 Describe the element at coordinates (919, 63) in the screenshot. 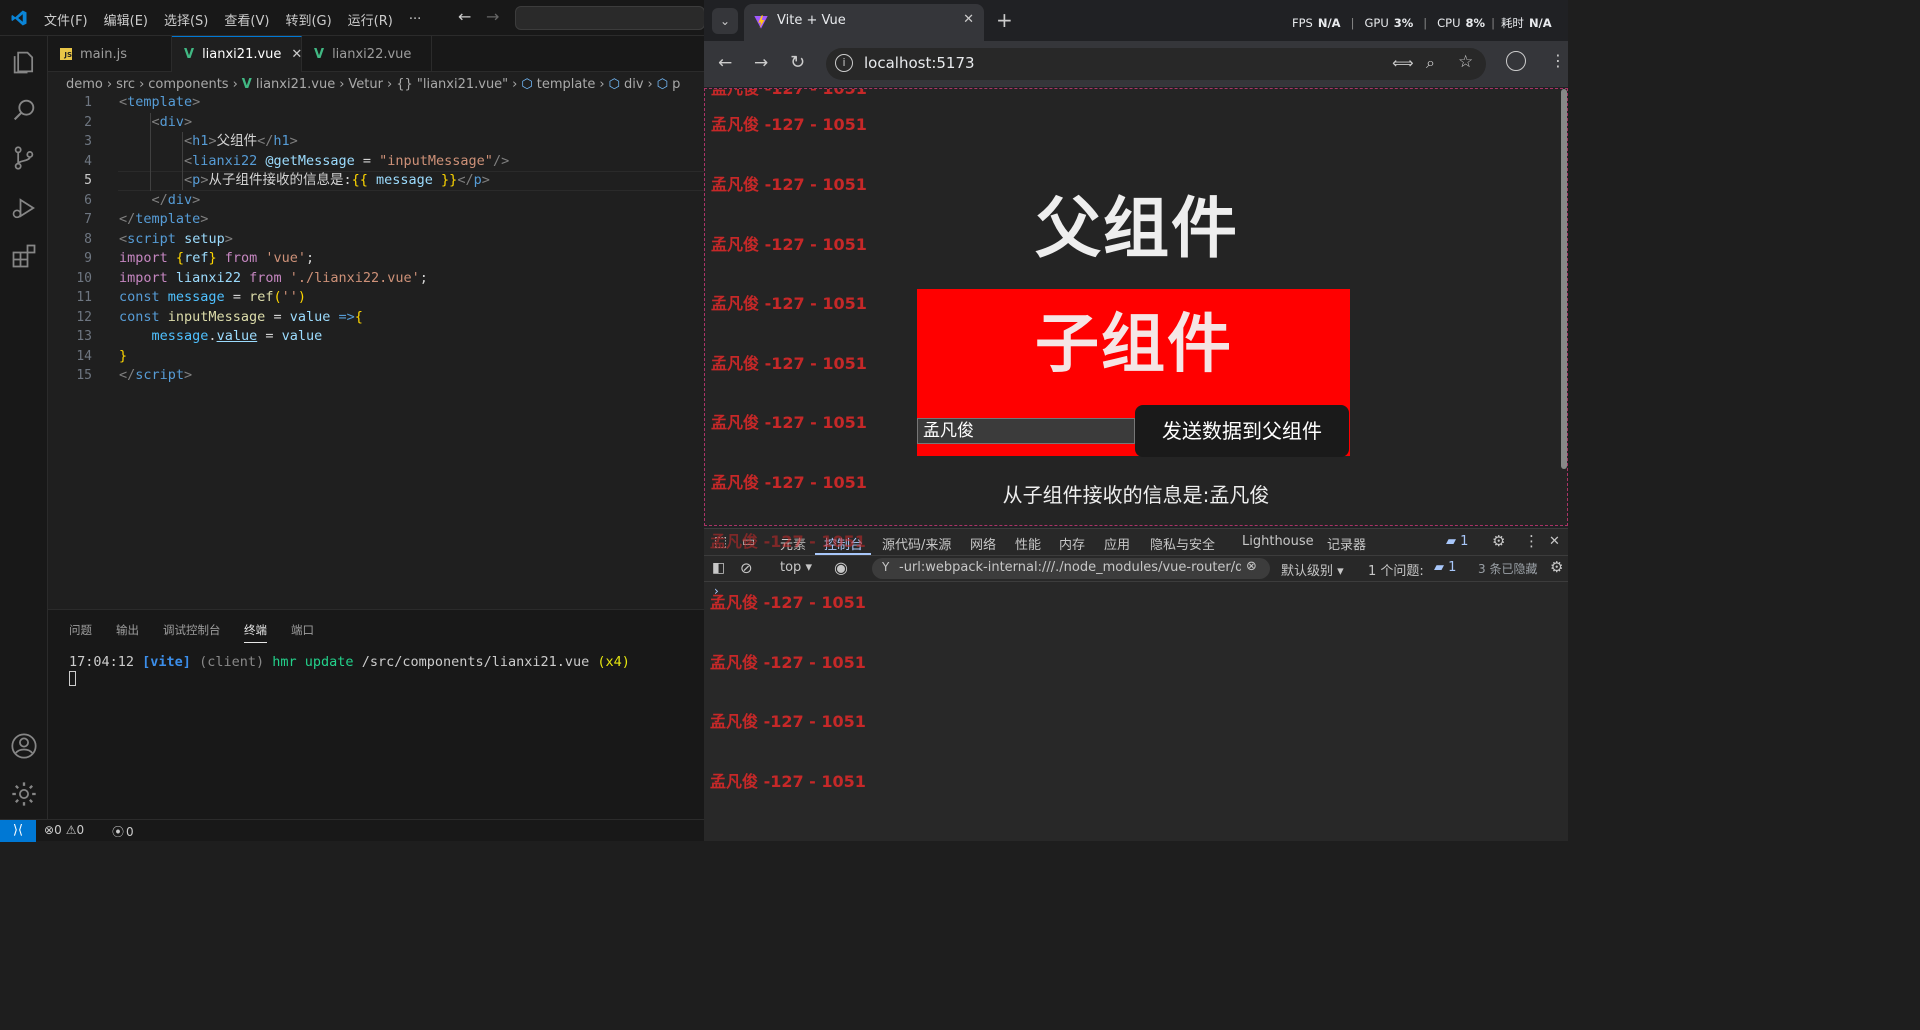

I see `url-text: localhost:5173` at that location.